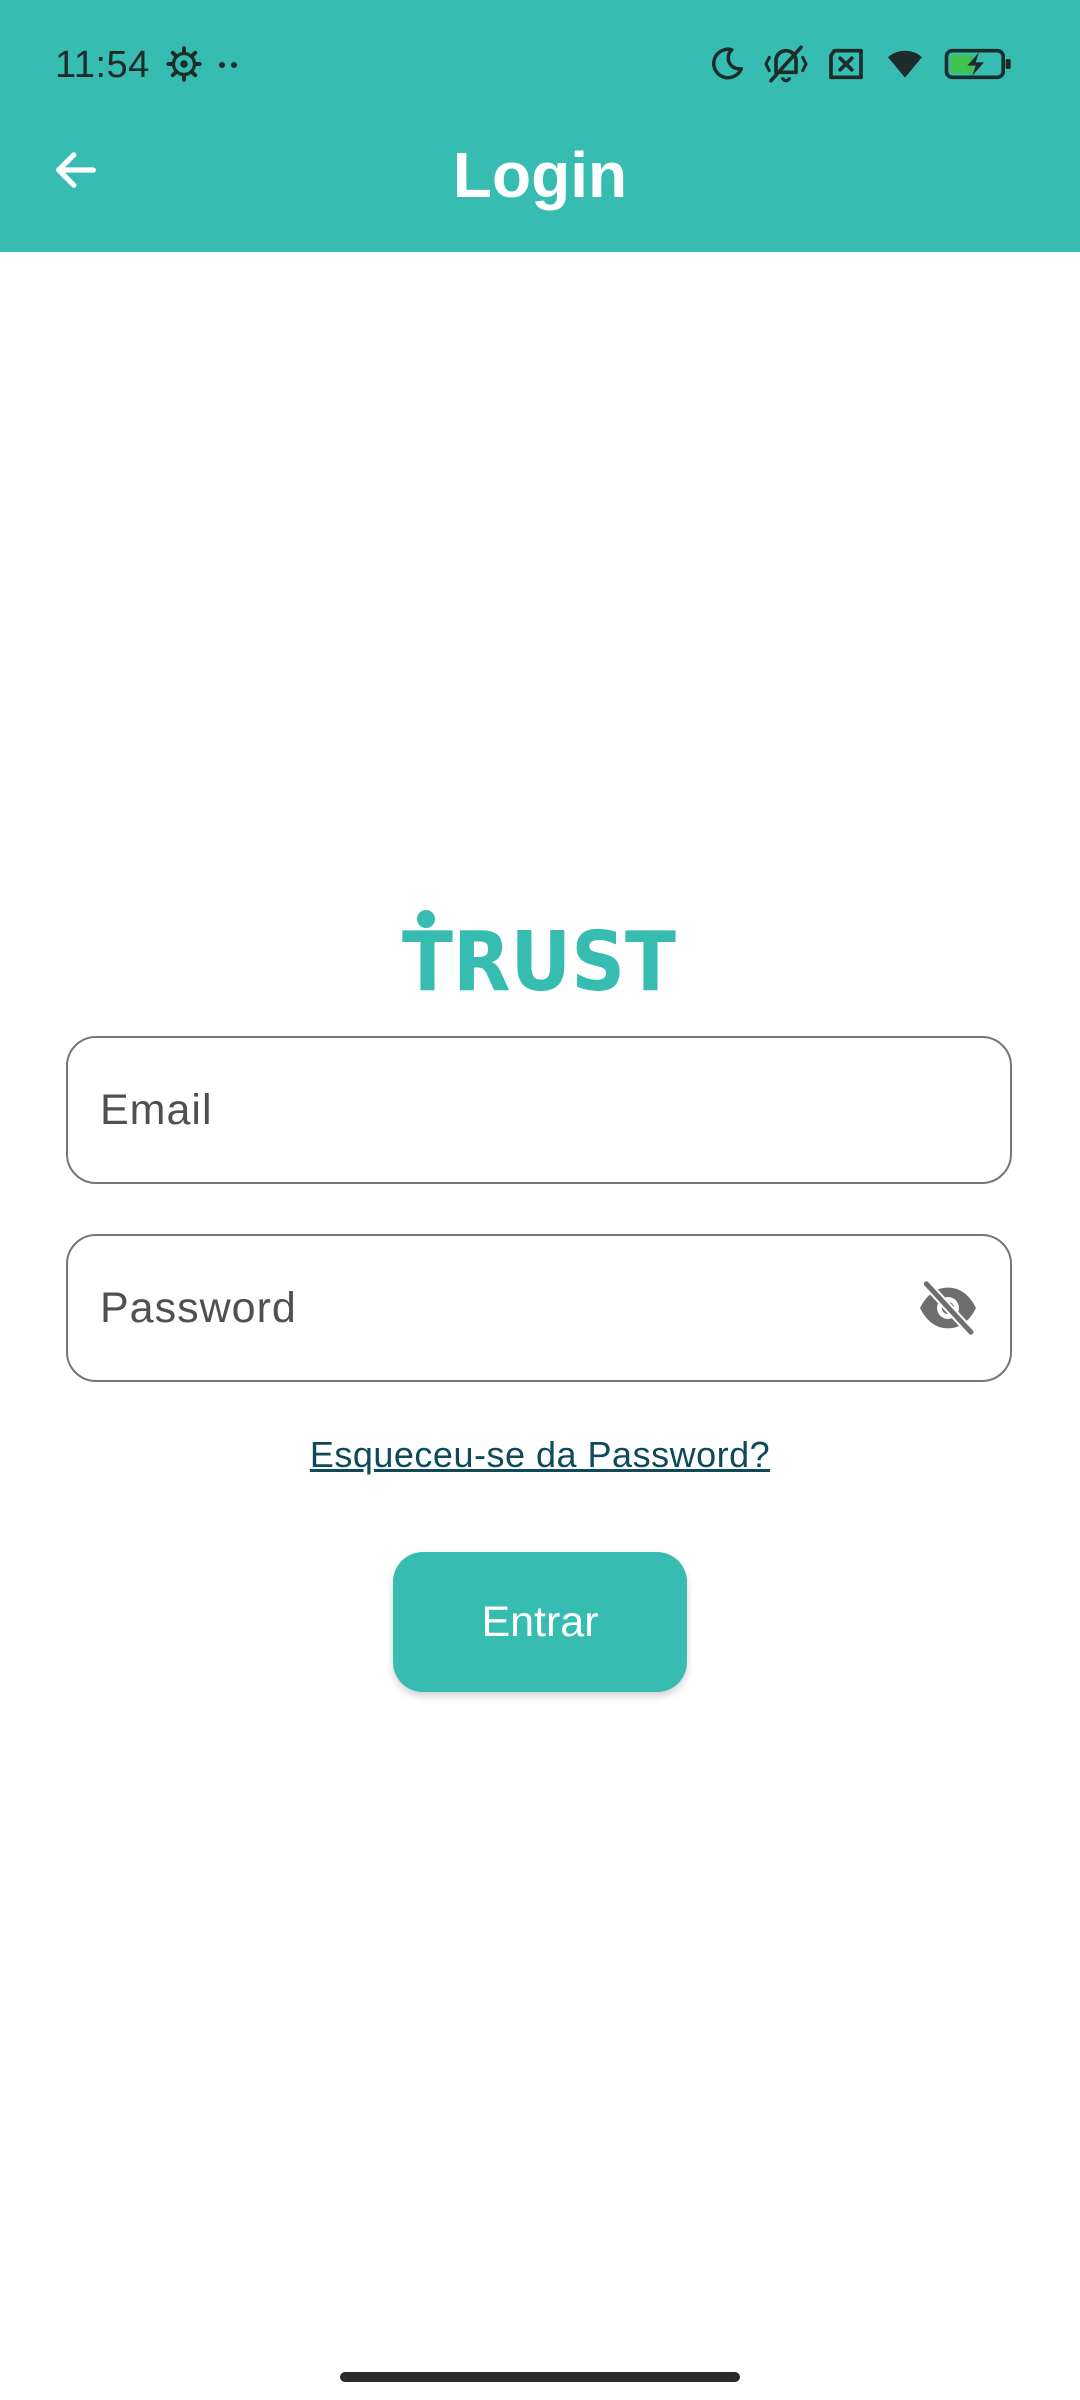 This screenshot has height=2400, width=1080. What do you see at coordinates (540, 126) in the screenshot?
I see `app-bar: 11:54 Login` at bounding box center [540, 126].